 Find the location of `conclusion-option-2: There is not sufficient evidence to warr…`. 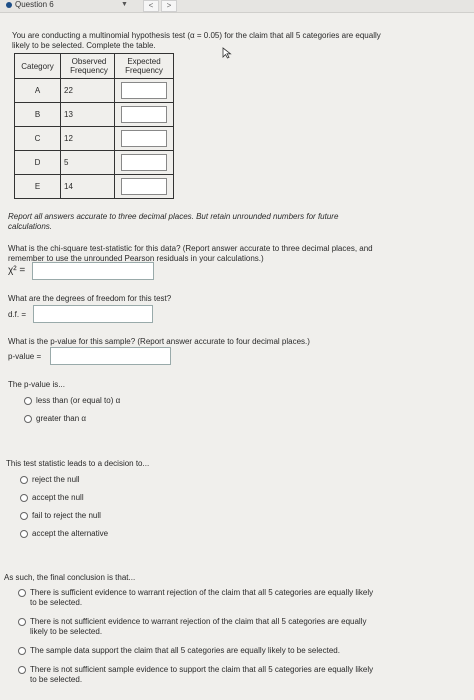

conclusion-option-2: There is not sufficient evidence to warr… is located at coordinates (243, 627).